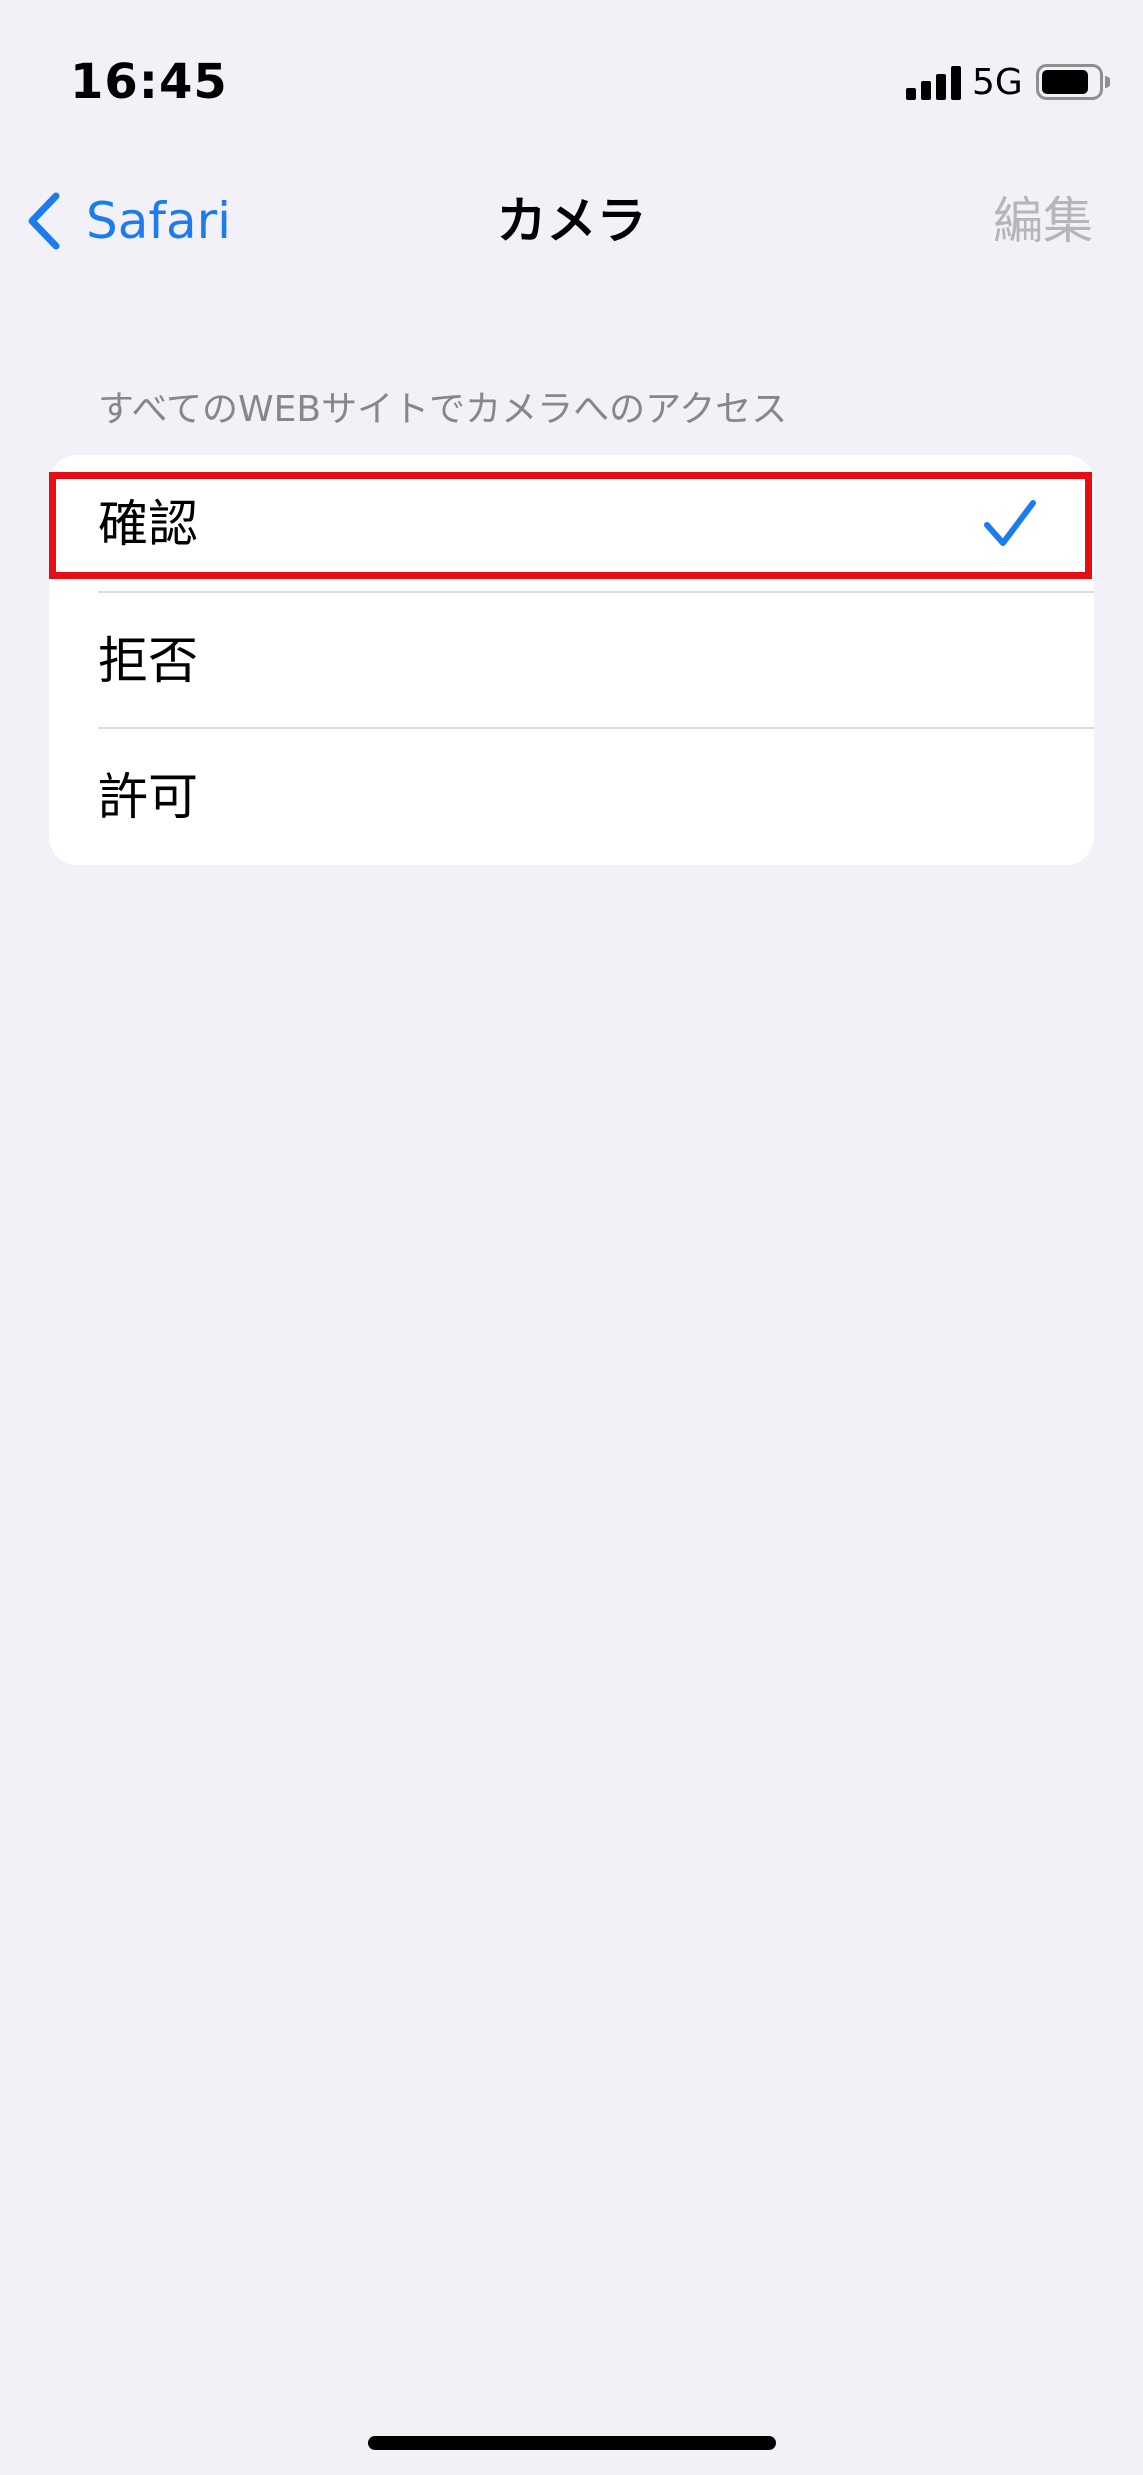  I want to click on home-indicator, so click(572, 2443).